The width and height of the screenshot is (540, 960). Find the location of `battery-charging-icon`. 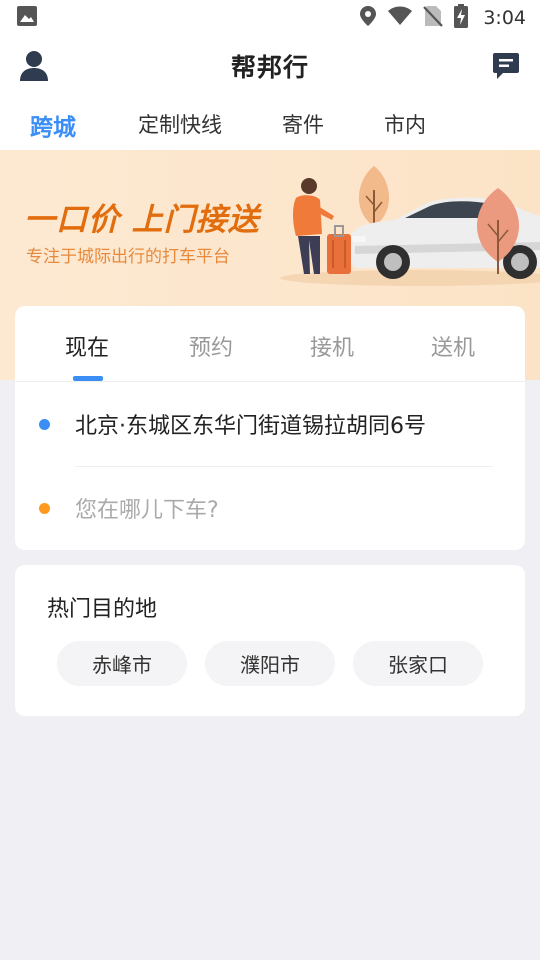

battery-charging-icon is located at coordinates (461, 18).